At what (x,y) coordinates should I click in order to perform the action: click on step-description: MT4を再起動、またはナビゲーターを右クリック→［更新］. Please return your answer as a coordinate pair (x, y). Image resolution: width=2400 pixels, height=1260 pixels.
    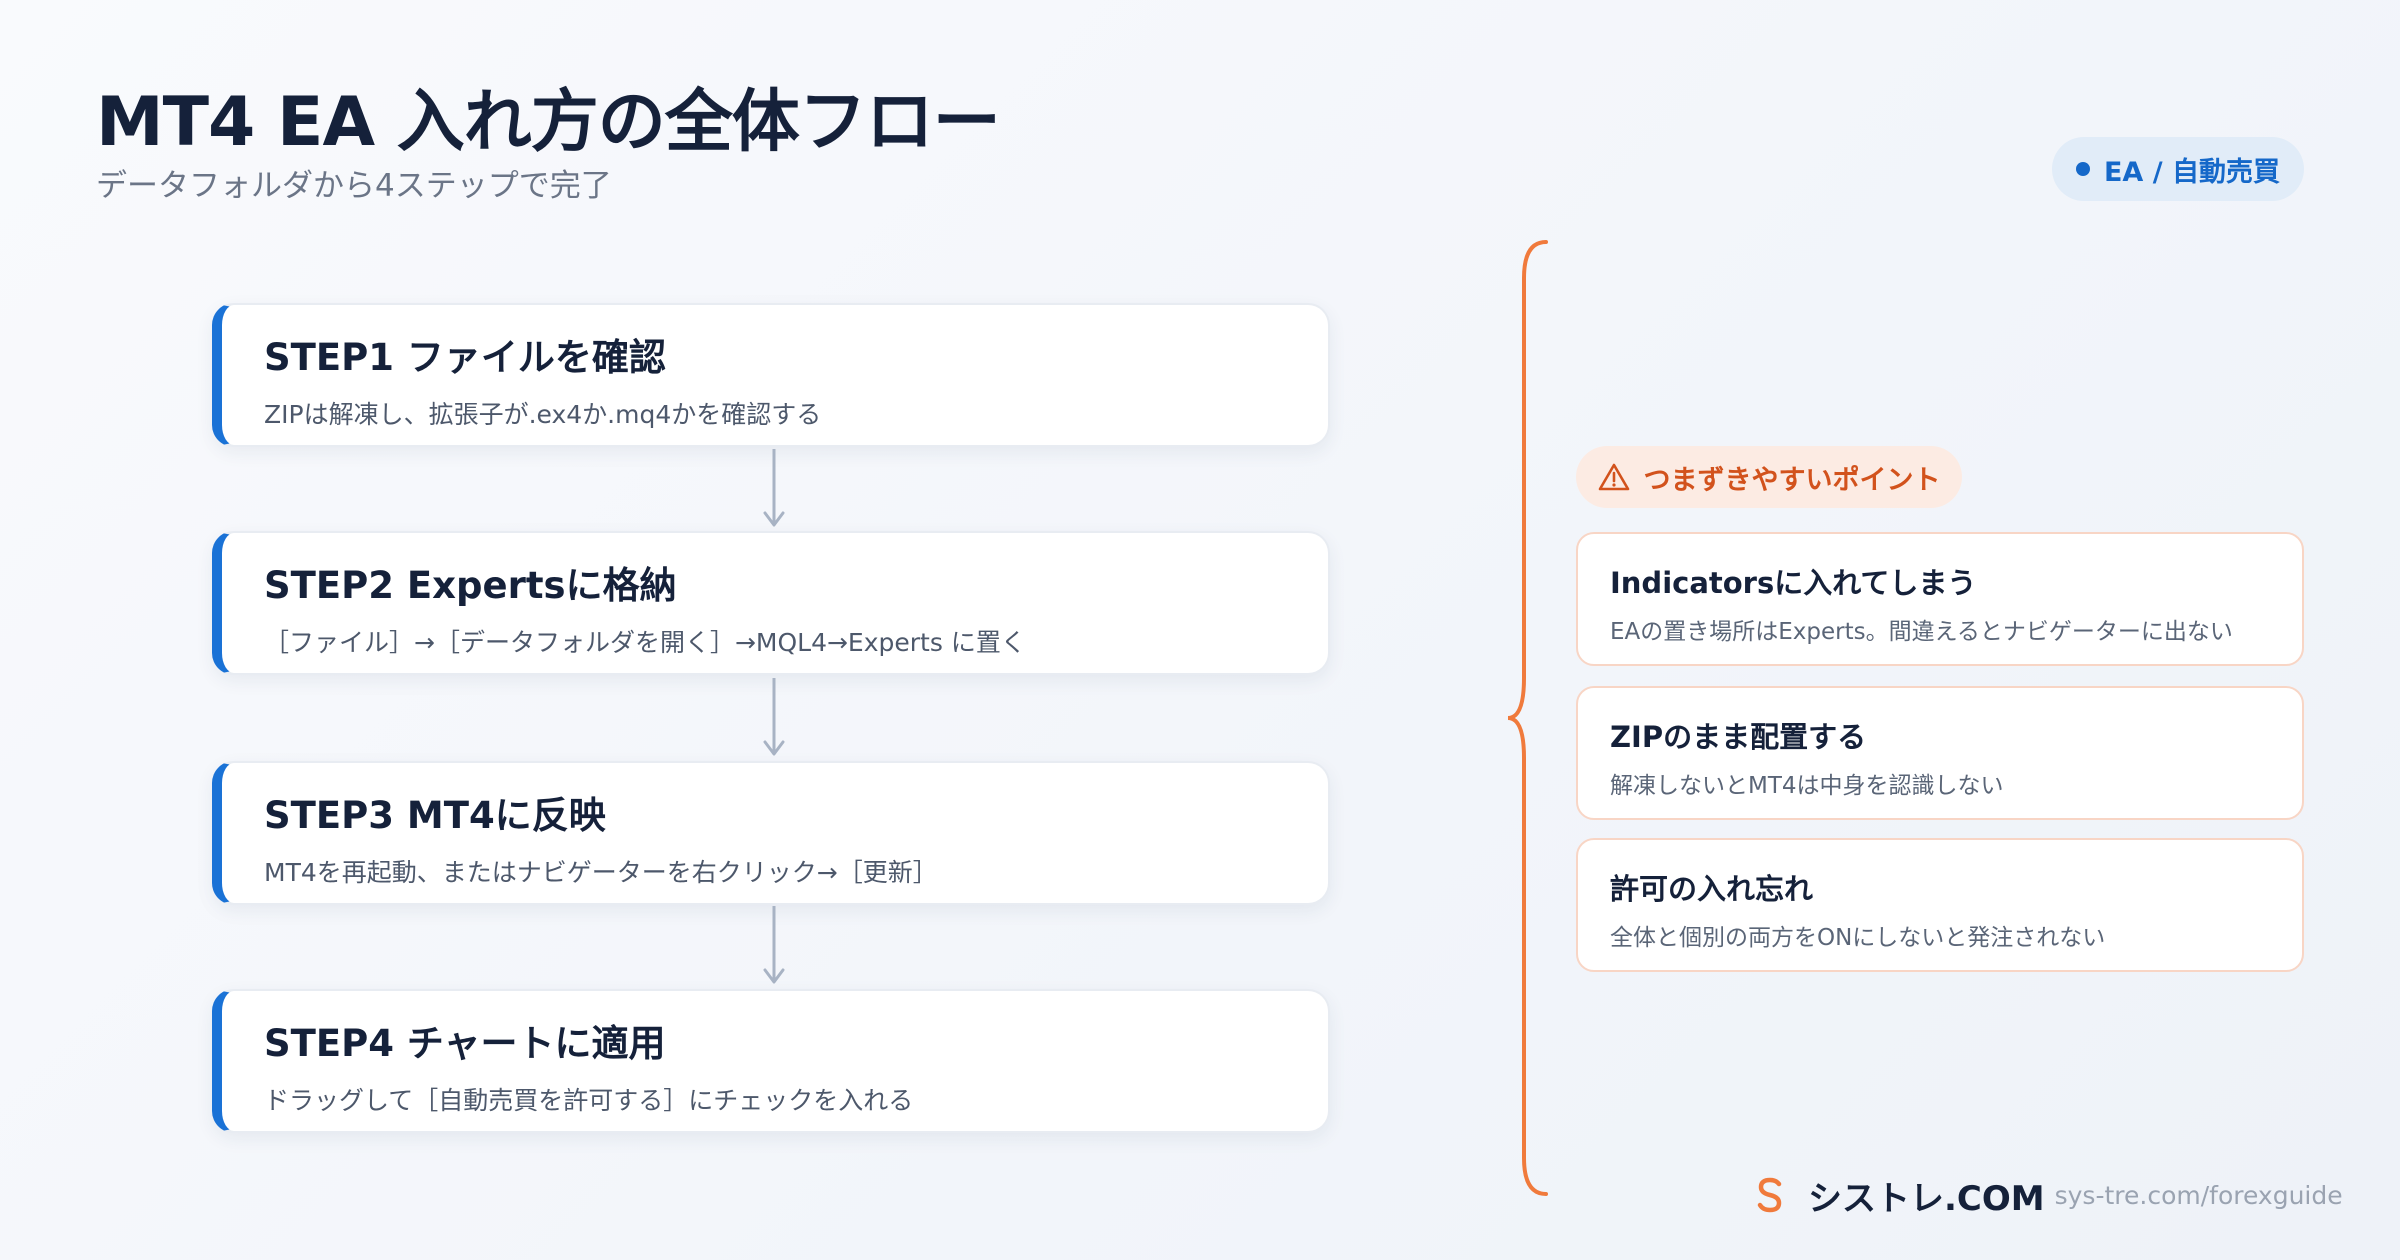
    Looking at the image, I should click on (601, 872).